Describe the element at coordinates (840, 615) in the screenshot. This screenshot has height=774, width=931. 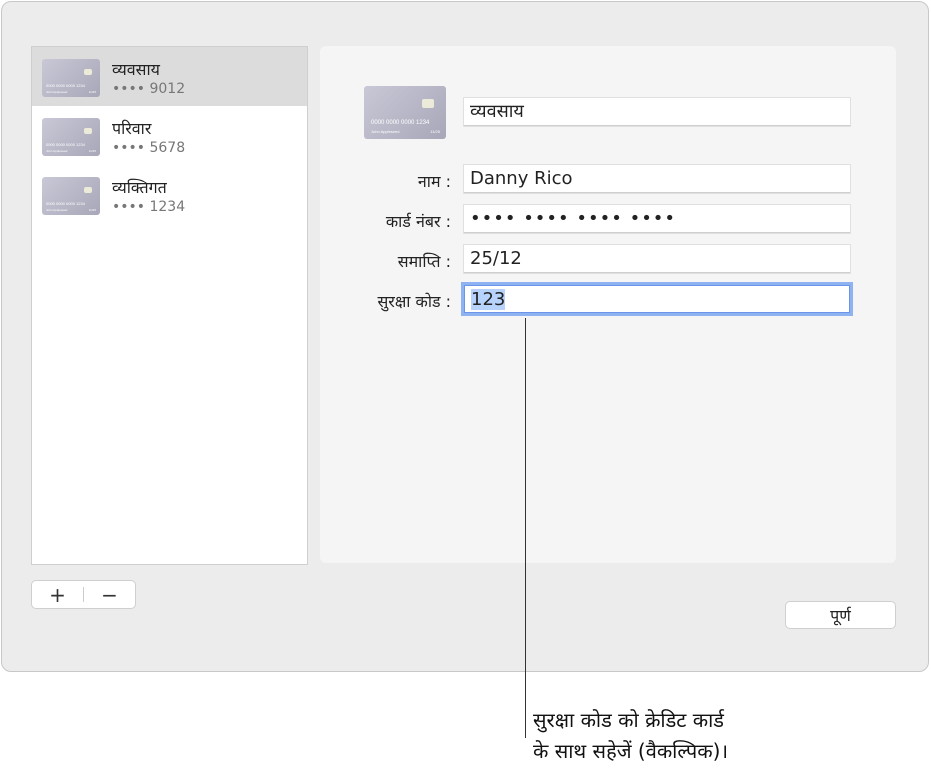
I see `done-button: पूर्ण` at that location.